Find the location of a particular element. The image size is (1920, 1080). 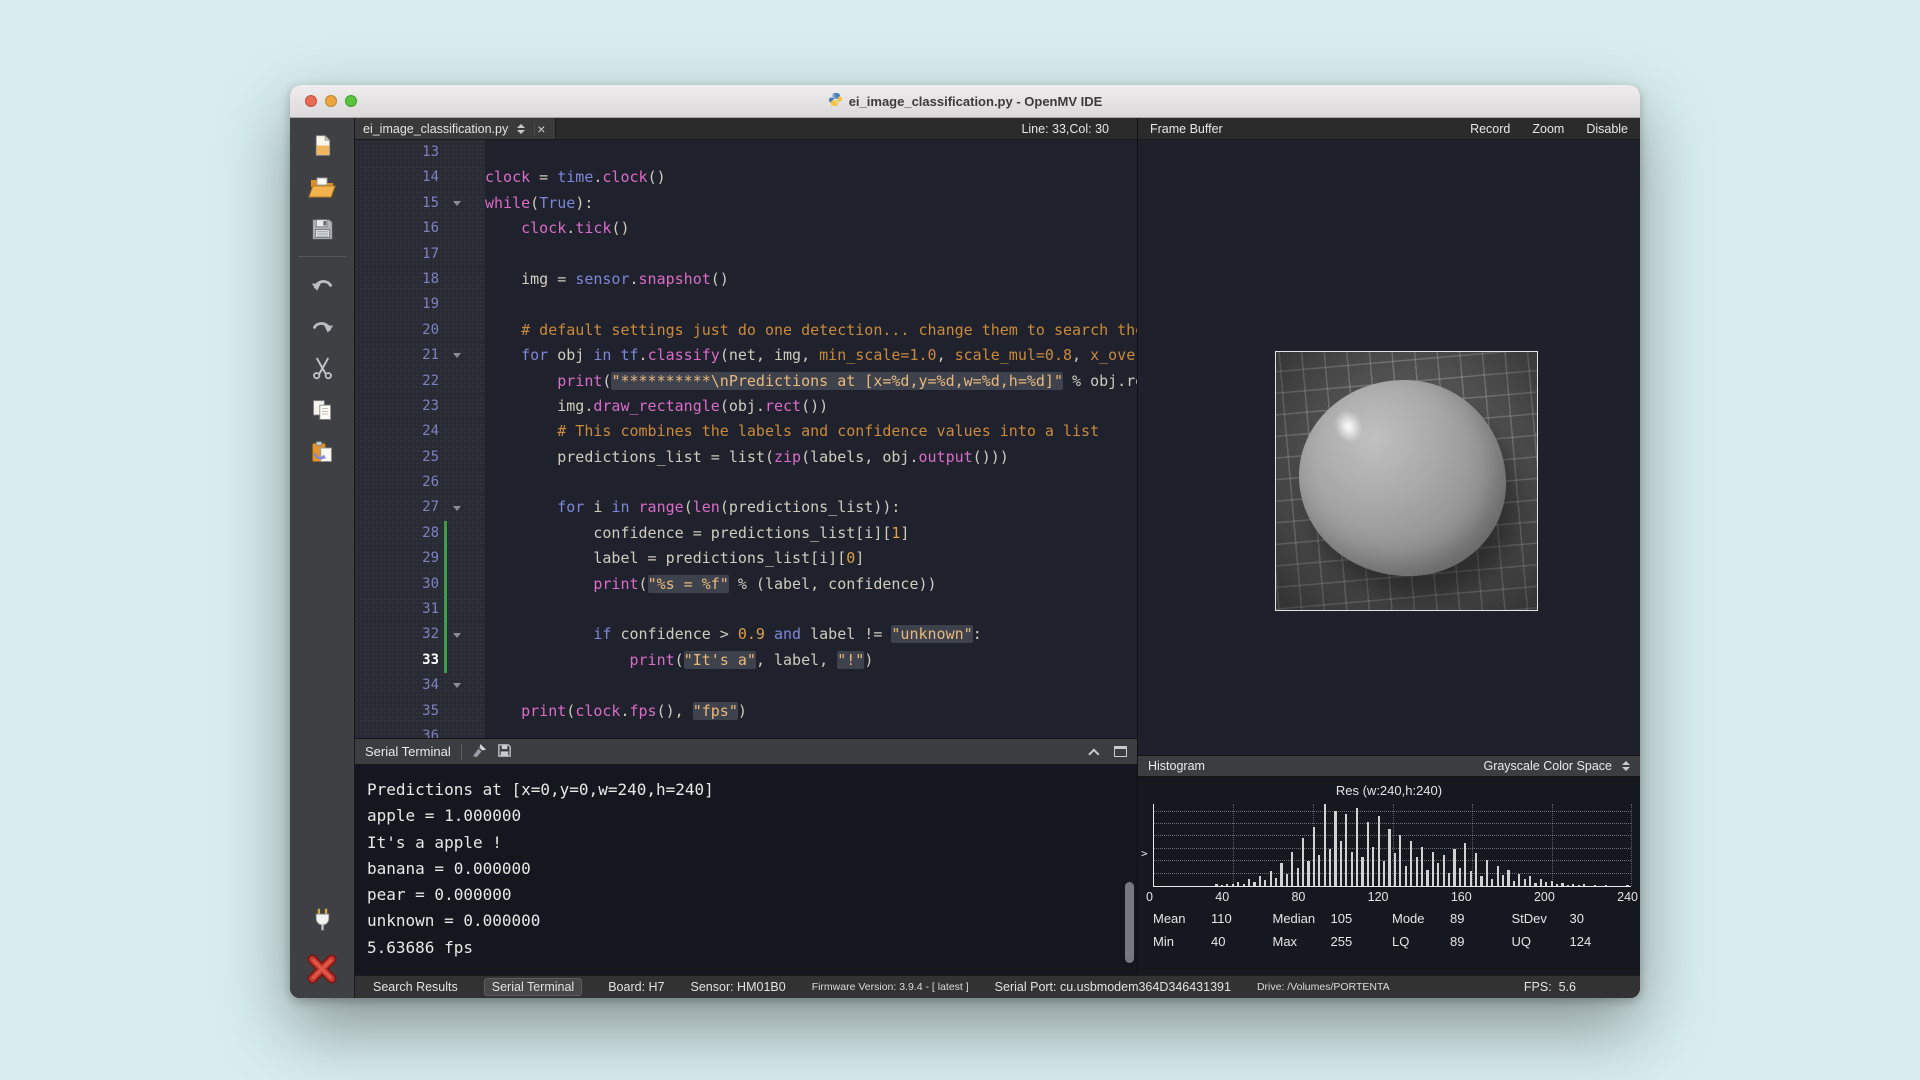

gutter: 14 is located at coordinates (420, 178).